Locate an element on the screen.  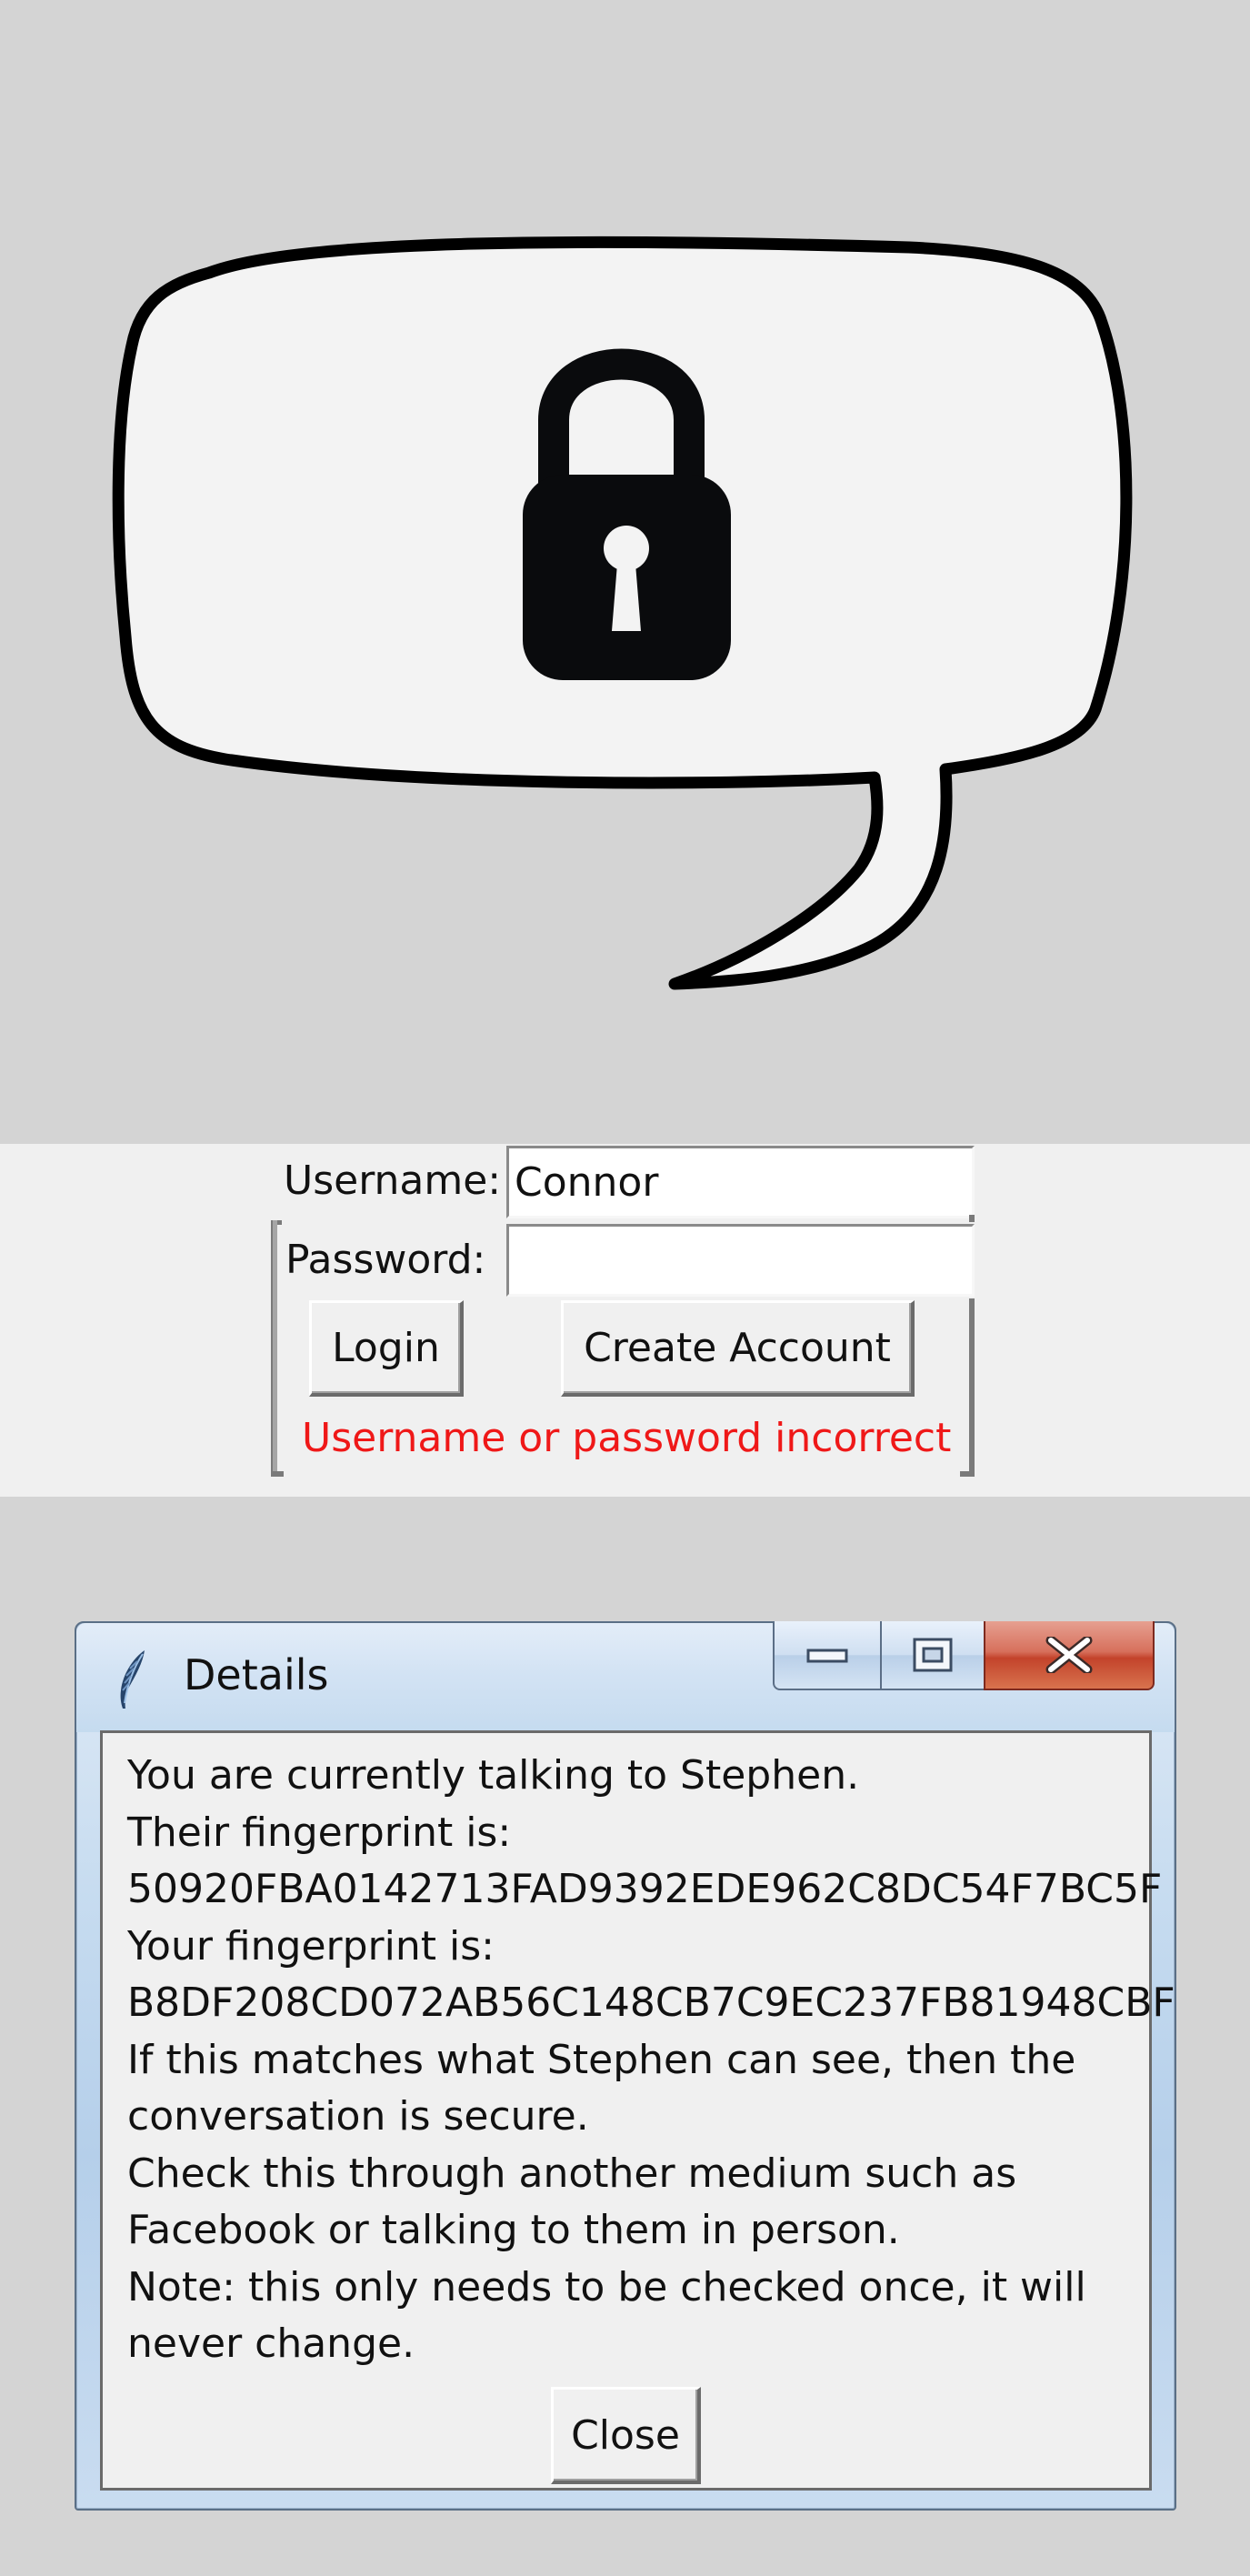
details-line: conversation is secure. is located at coordinates (358, 2117).